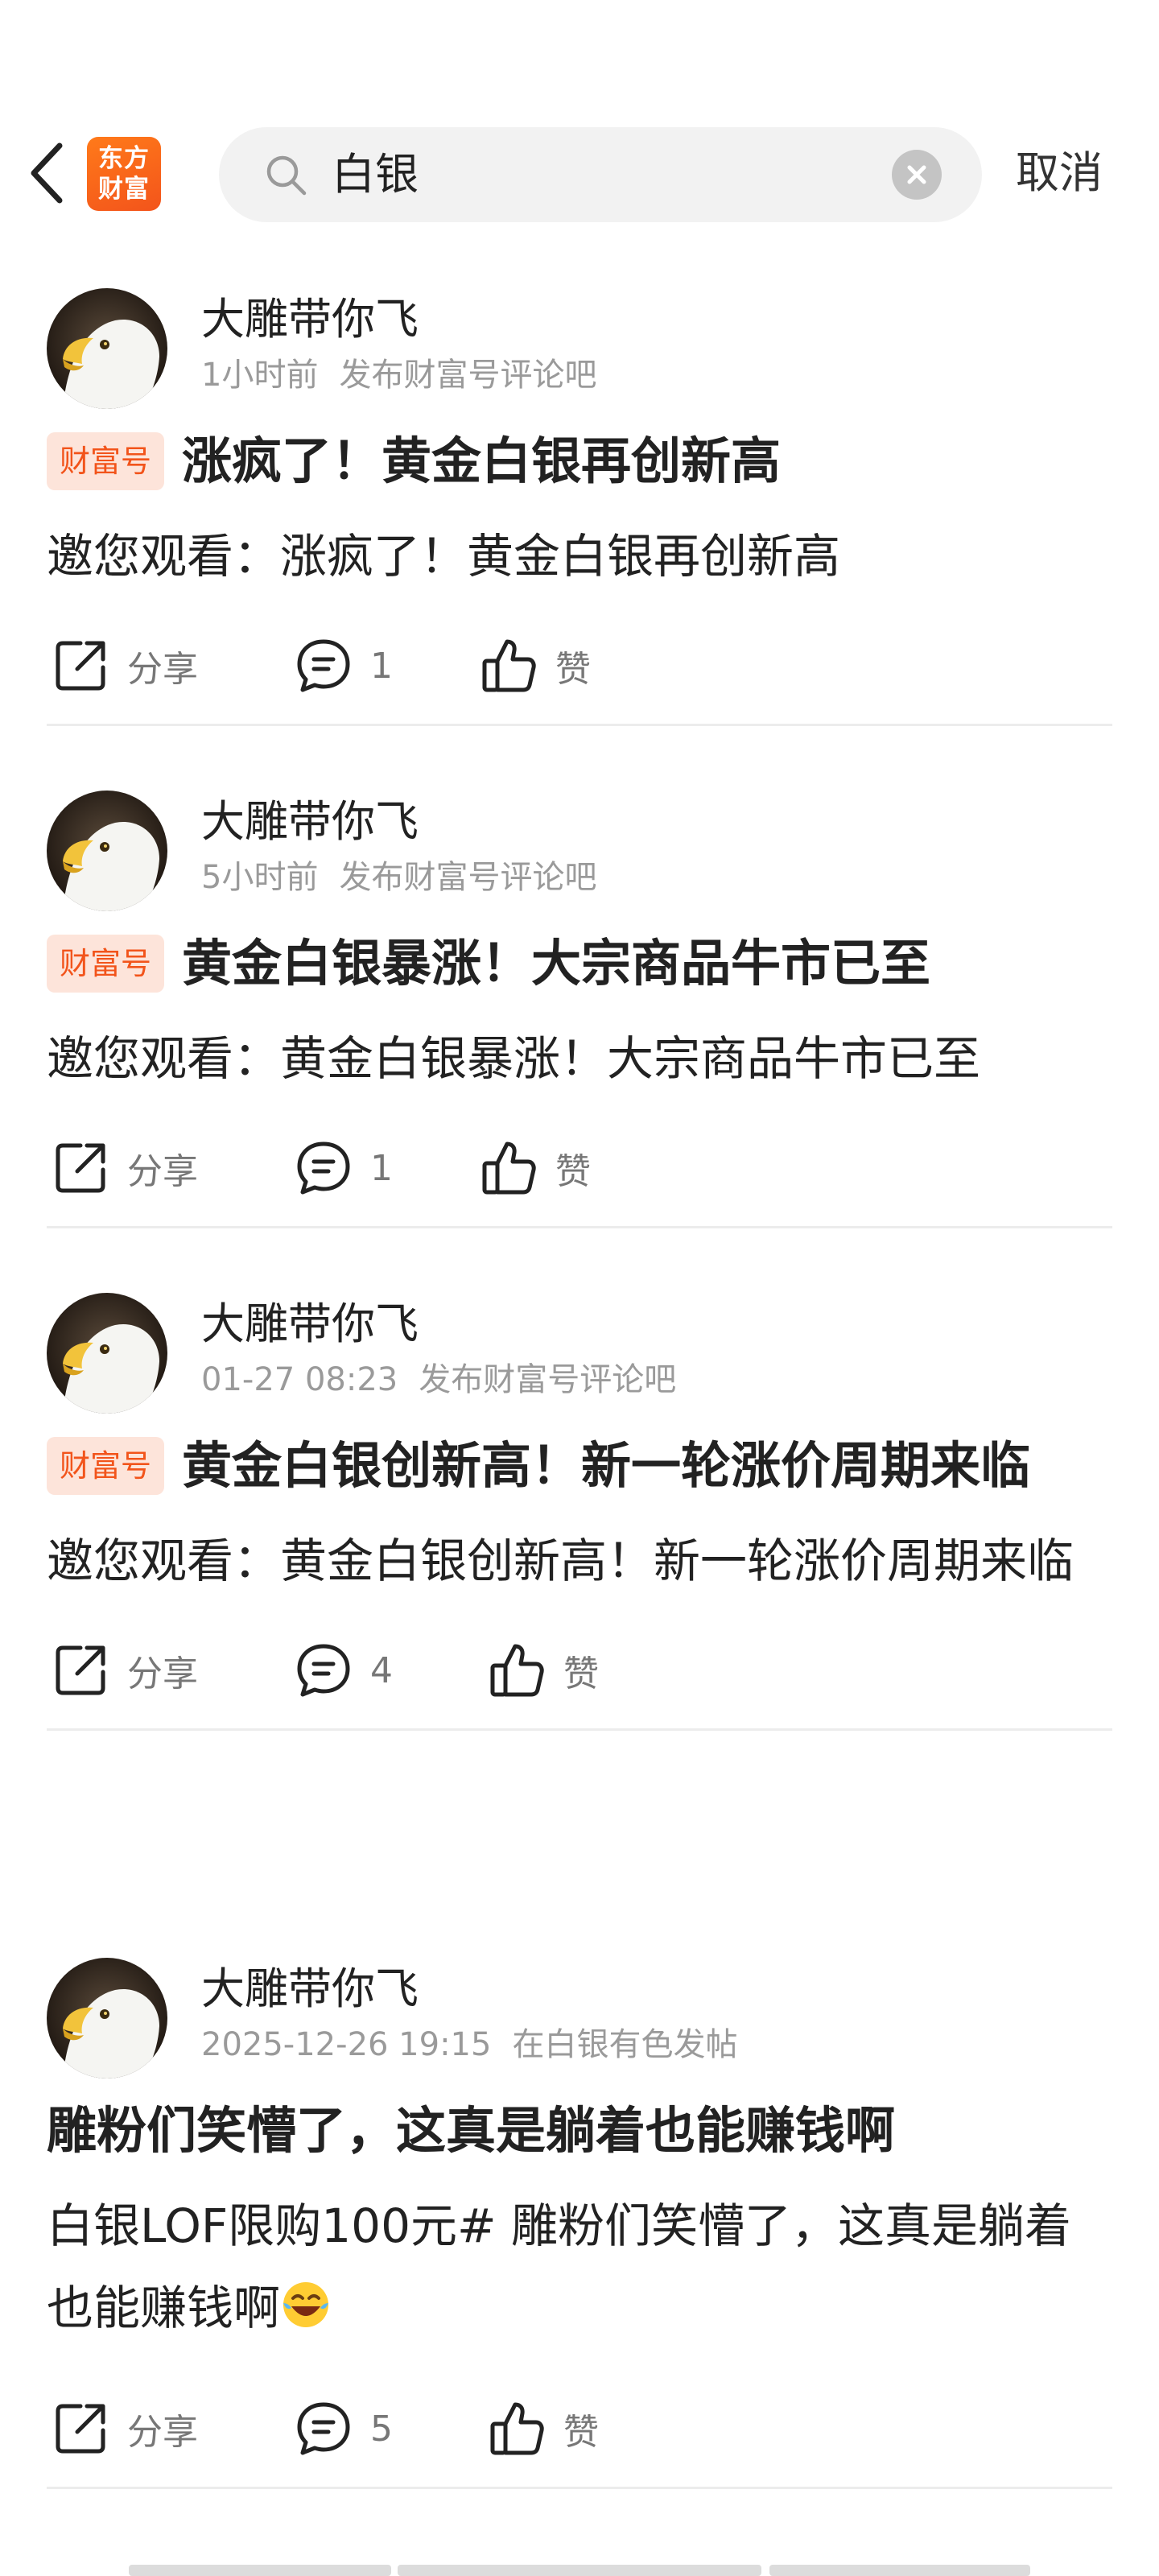  I want to click on app-logo: 东方 财富, so click(124, 174).